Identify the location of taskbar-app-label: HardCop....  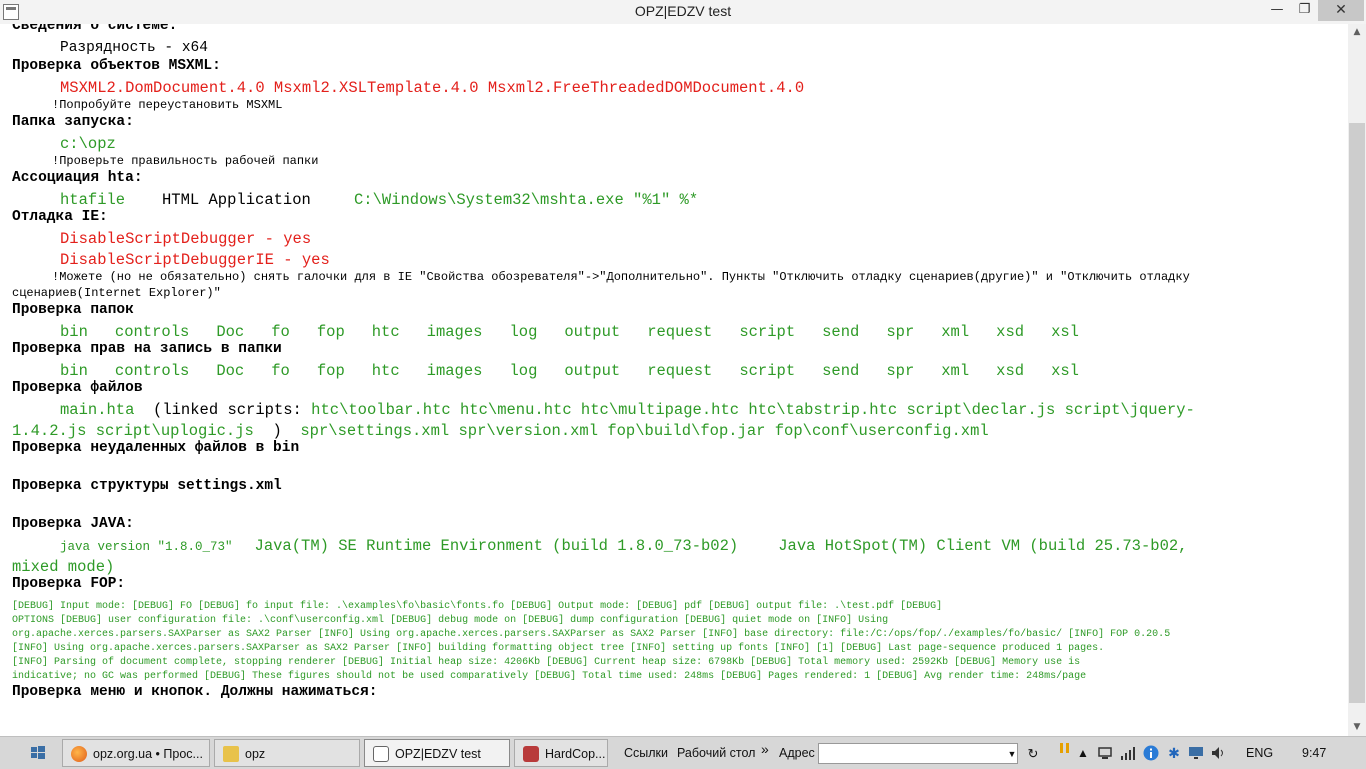
(575, 754).